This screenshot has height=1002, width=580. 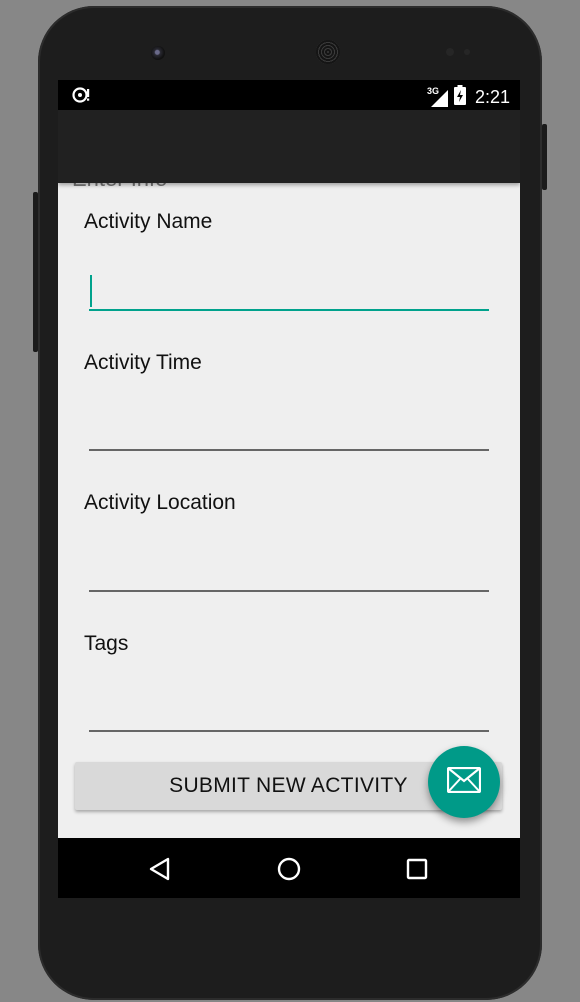 What do you see at coordinates (544, 157) in the screenshot?
I see `power-button` at bounding box center [544, 157].